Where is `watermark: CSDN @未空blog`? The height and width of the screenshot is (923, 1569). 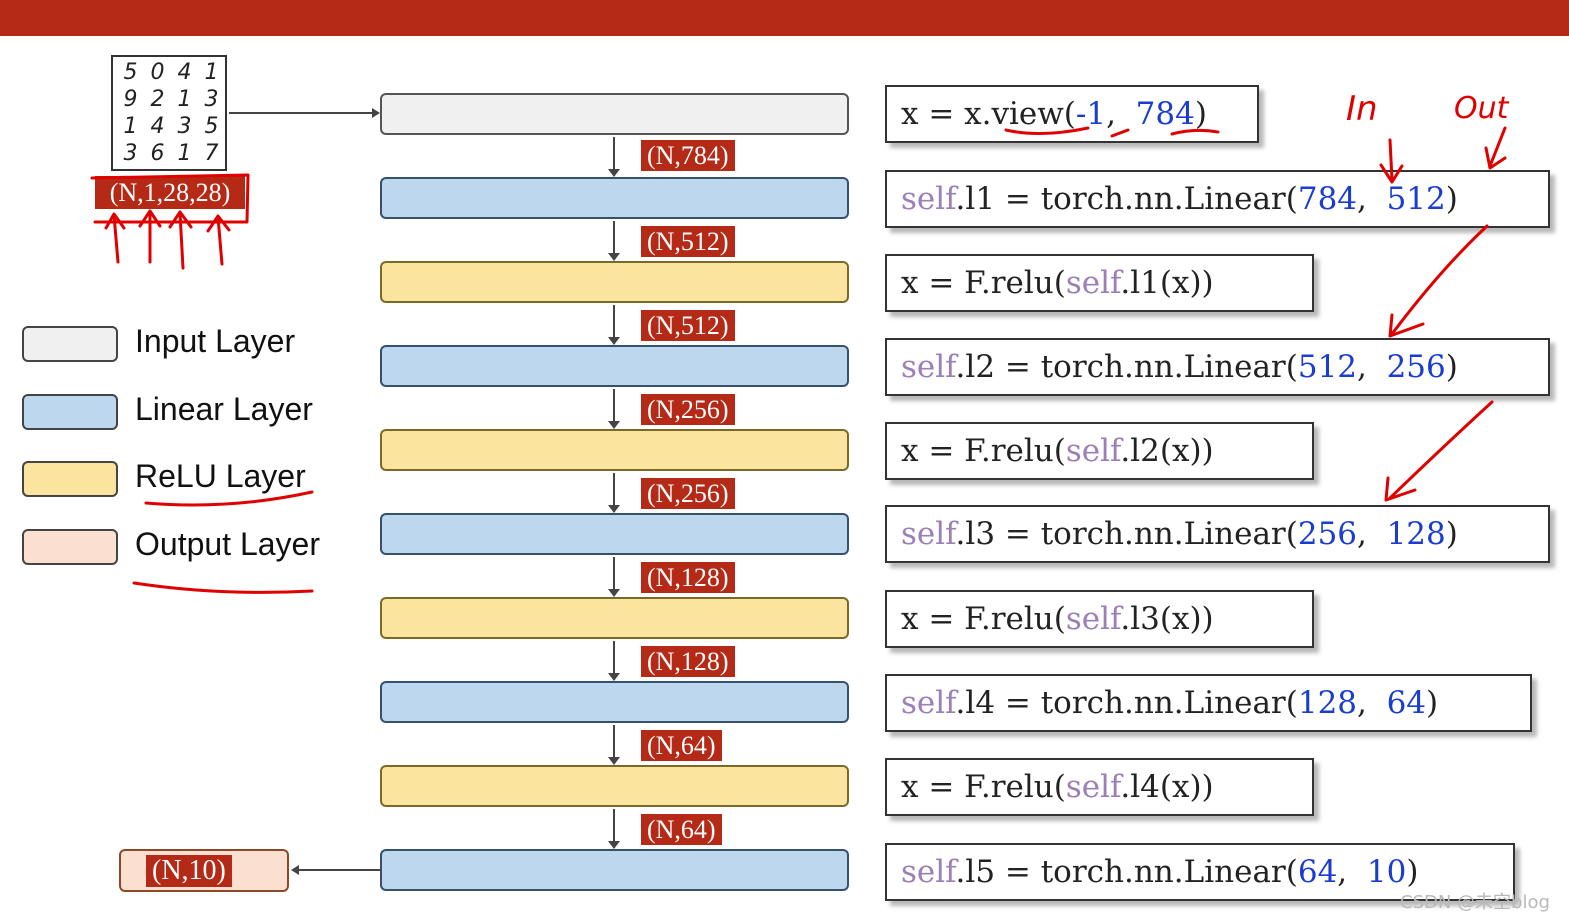 watermark: CSDN @未空blog is located at coordinates (1475, 902).